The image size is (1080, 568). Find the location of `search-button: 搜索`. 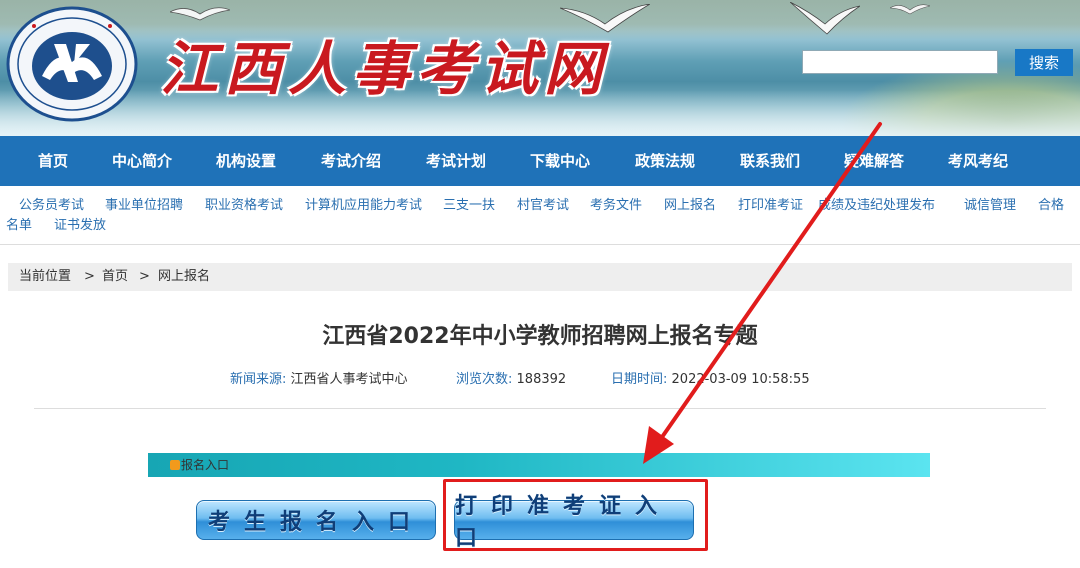

search-button: 搜索 is located at coordinates (1044, 62).